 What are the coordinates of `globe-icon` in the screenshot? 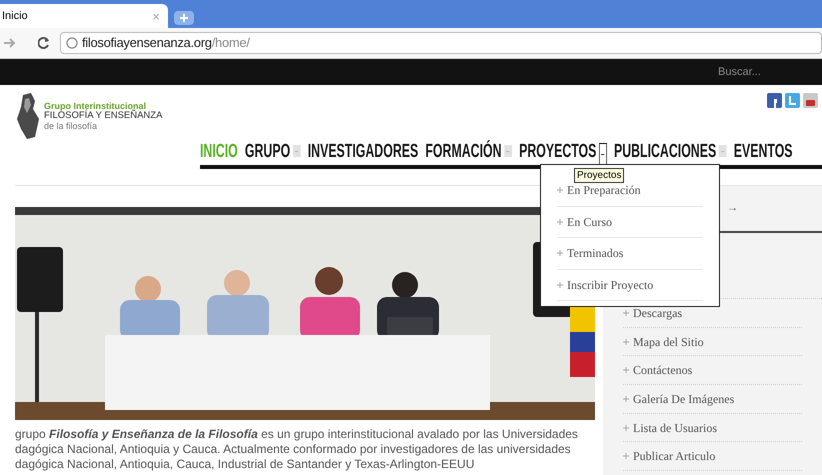 It's located at (72, 43).